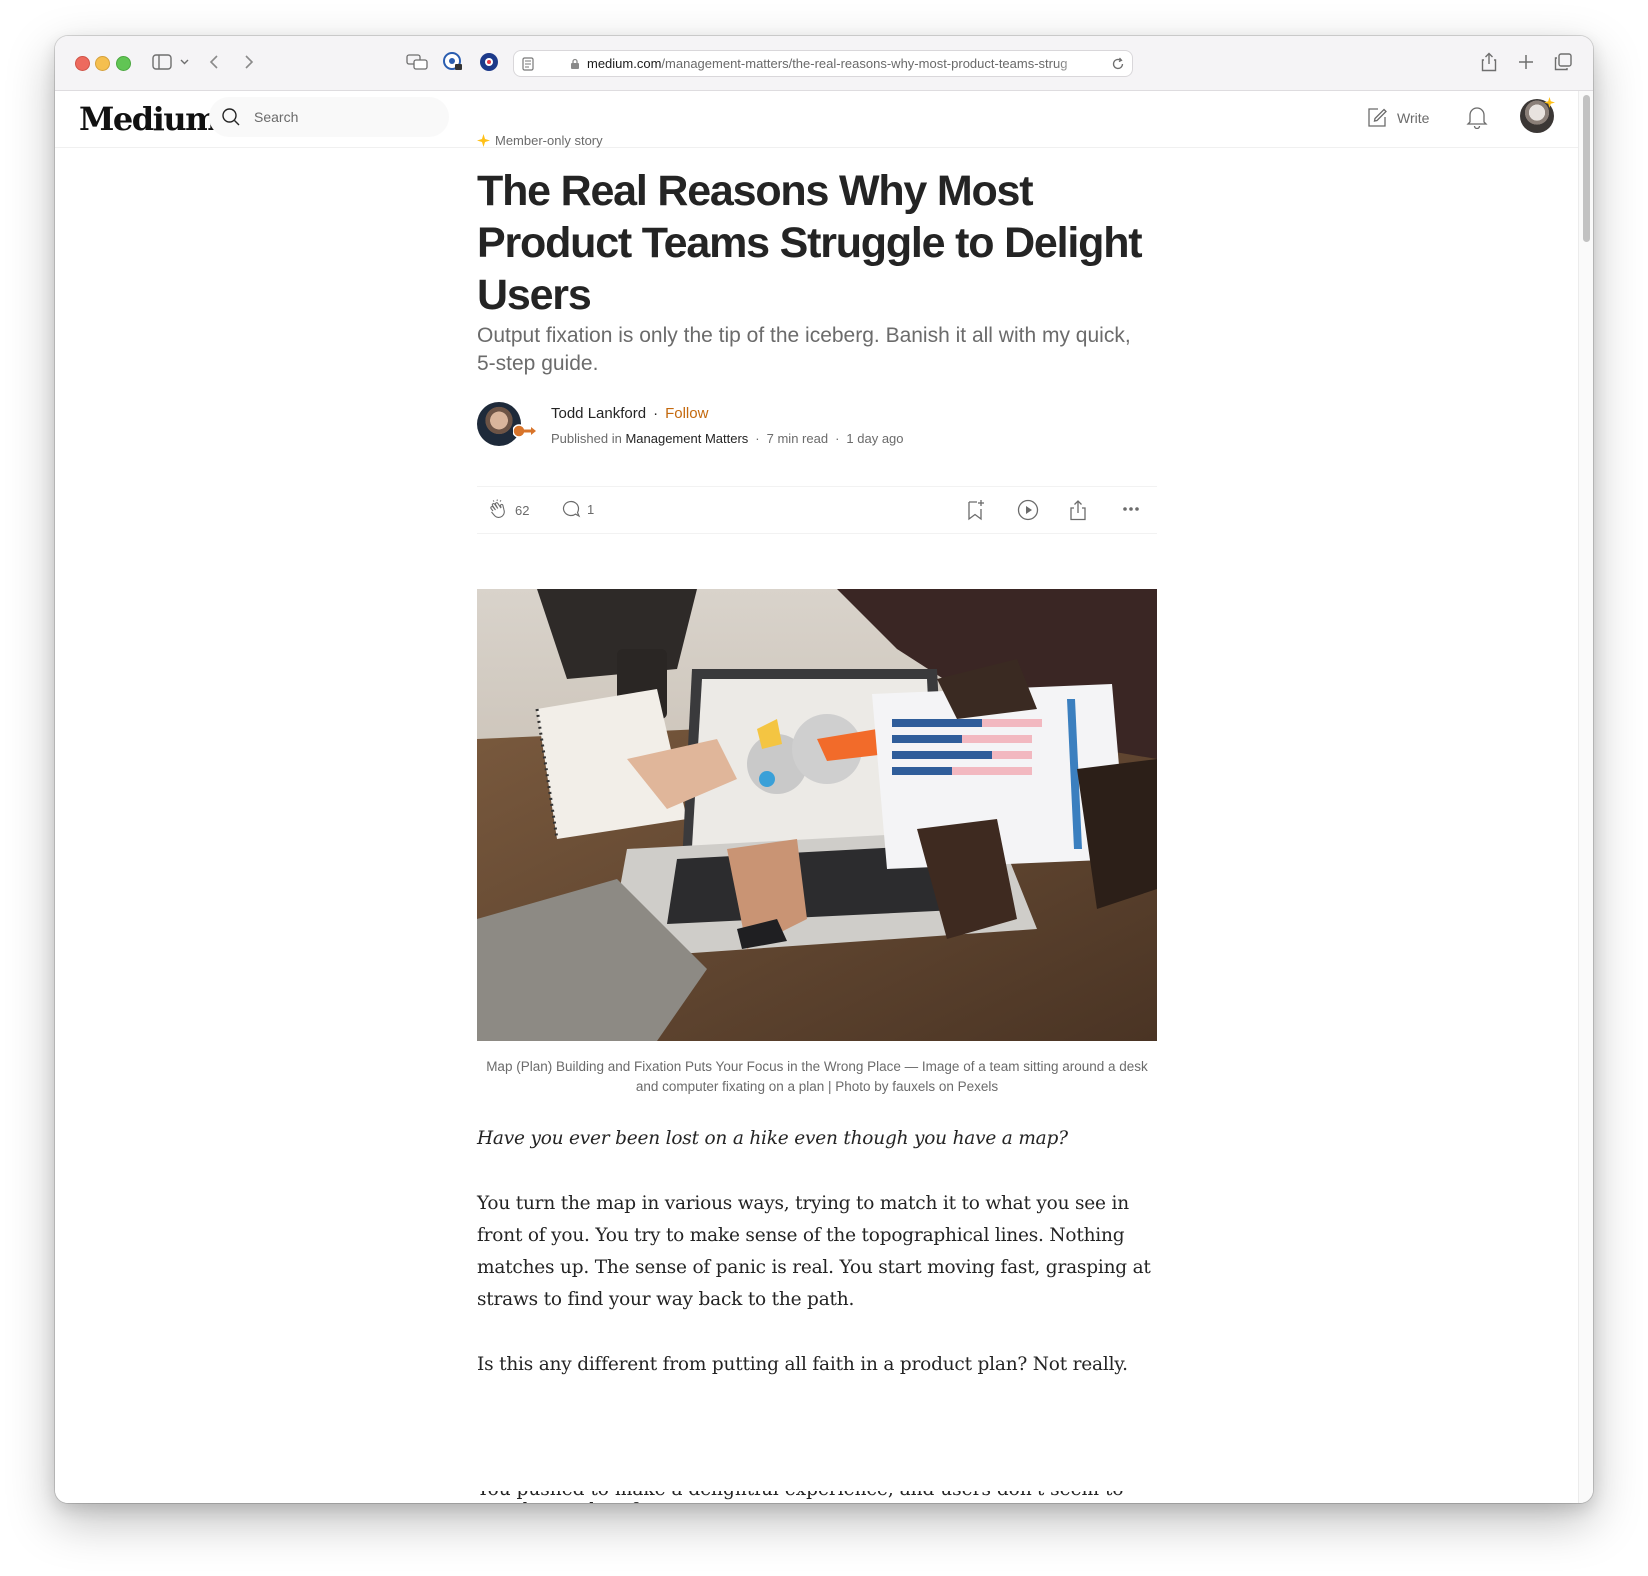 This screenshot has width=1648, height=1576. Describe the element at coordinates (1526, 62) in the screenshot. I see `new-tab-icon` at that location.